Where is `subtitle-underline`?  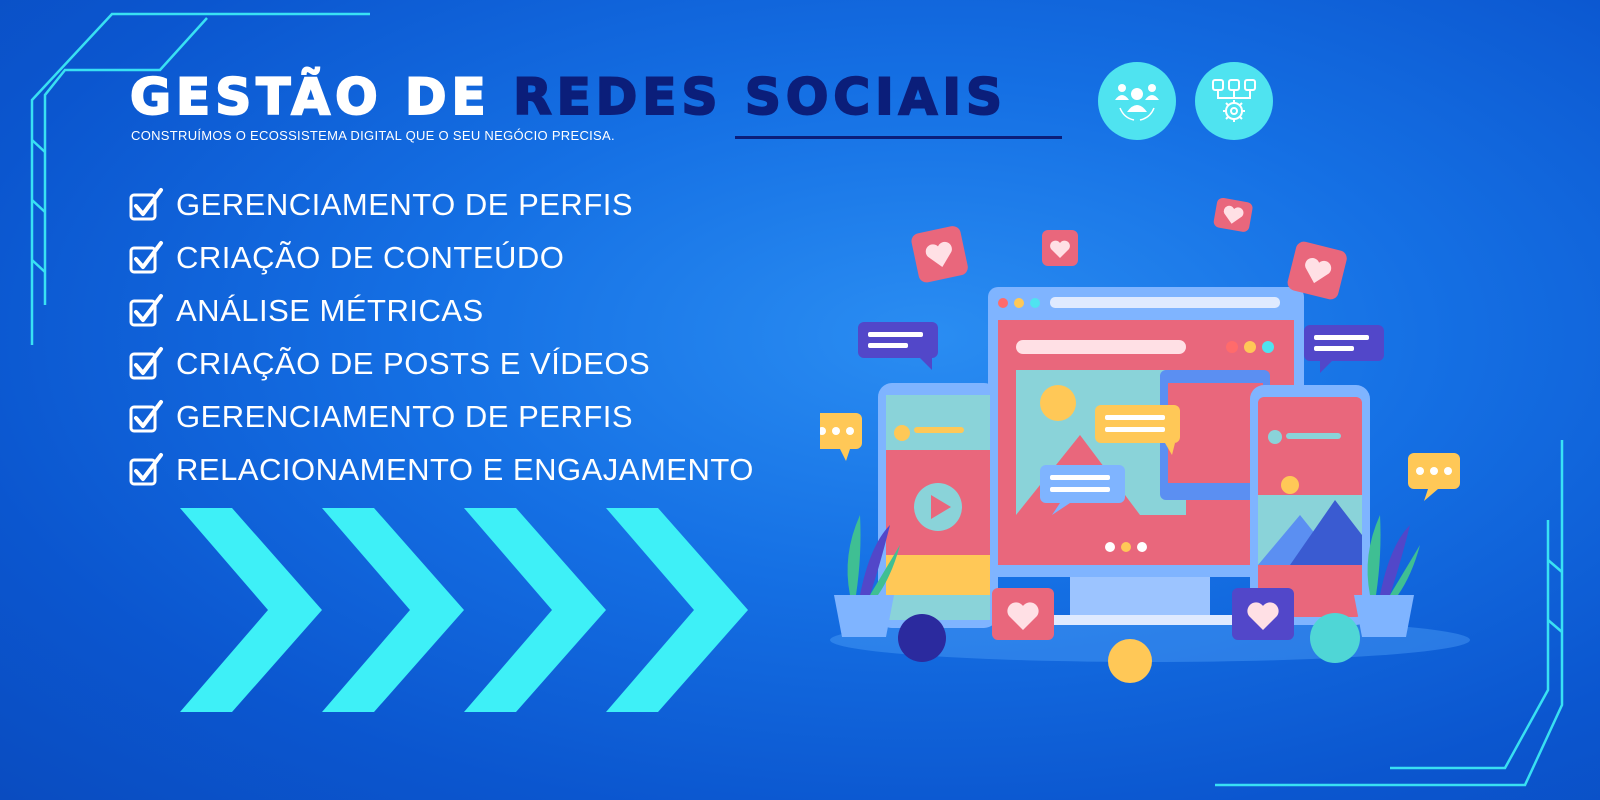
subtitle-underline is located at coordinates (898, 137).